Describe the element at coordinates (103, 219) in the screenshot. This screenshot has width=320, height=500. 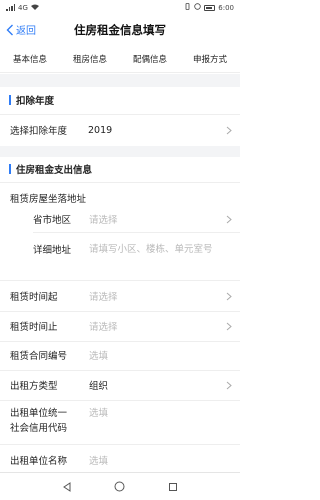
I see `province-select: 请选择` at that location.